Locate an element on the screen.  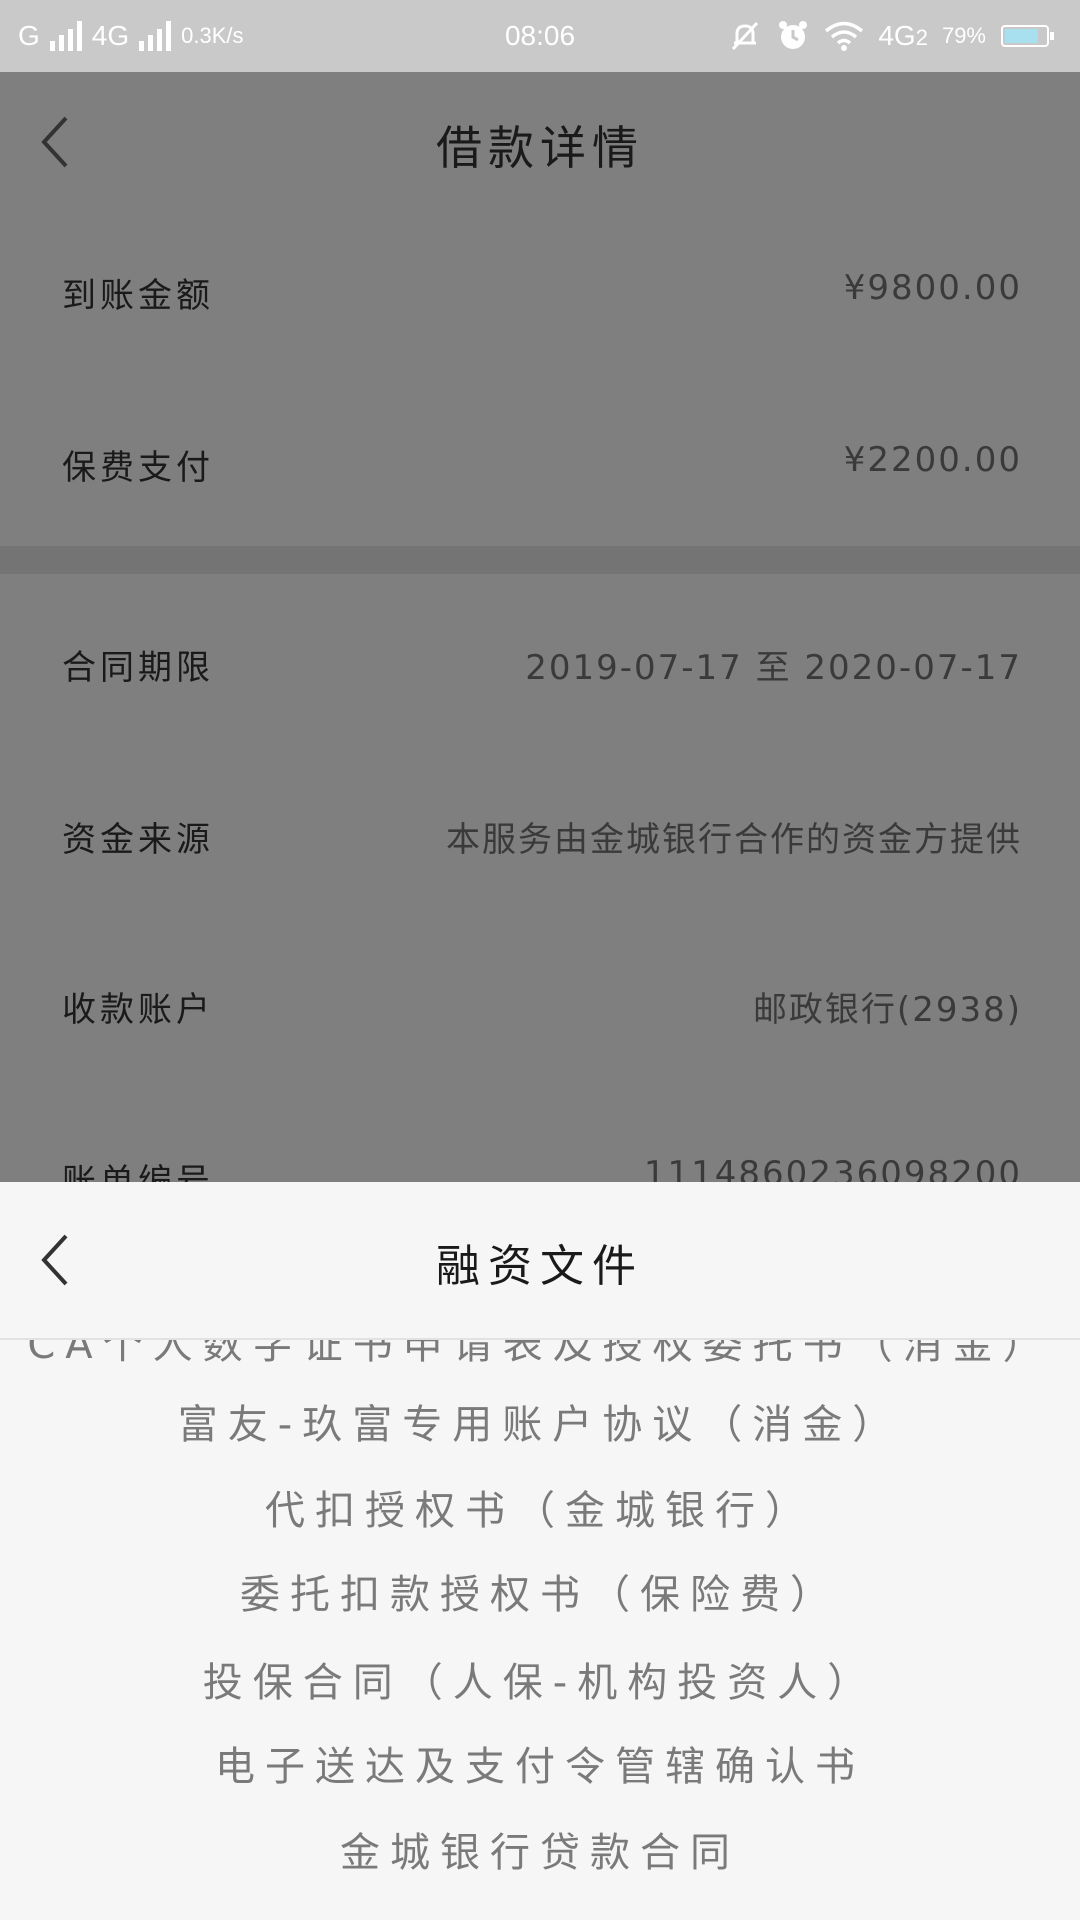
sheet-header: 融资文件 is located at coordinates (540, 1261).